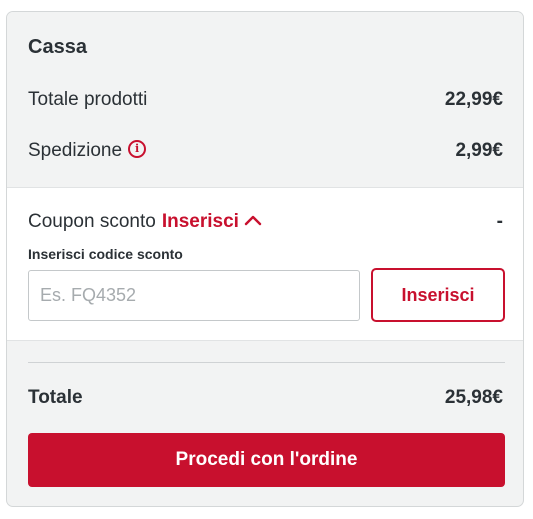 This screenshot has width=533, height=519. What do you see at coordinates (194, 295) in the screenshot?
I see `coupon-code-input` at bounding box center [194, 295].